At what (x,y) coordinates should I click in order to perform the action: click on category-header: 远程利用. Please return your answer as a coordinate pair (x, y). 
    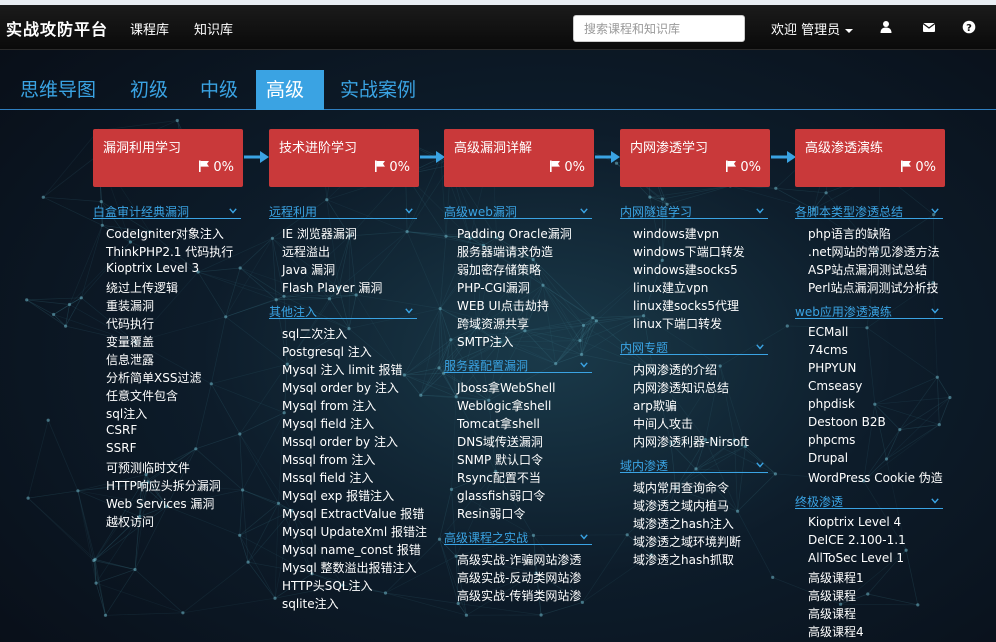
    Looking at the image, I should click on (343, 211).